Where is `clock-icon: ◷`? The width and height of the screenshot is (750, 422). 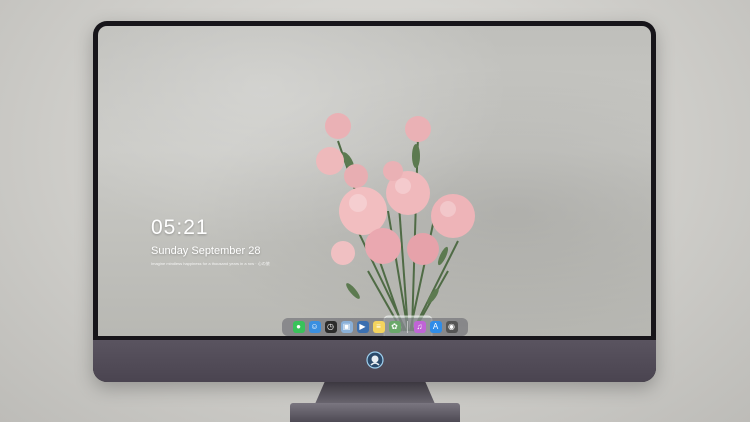 clock-icon: ◷ is located at coordinates (330, 327).